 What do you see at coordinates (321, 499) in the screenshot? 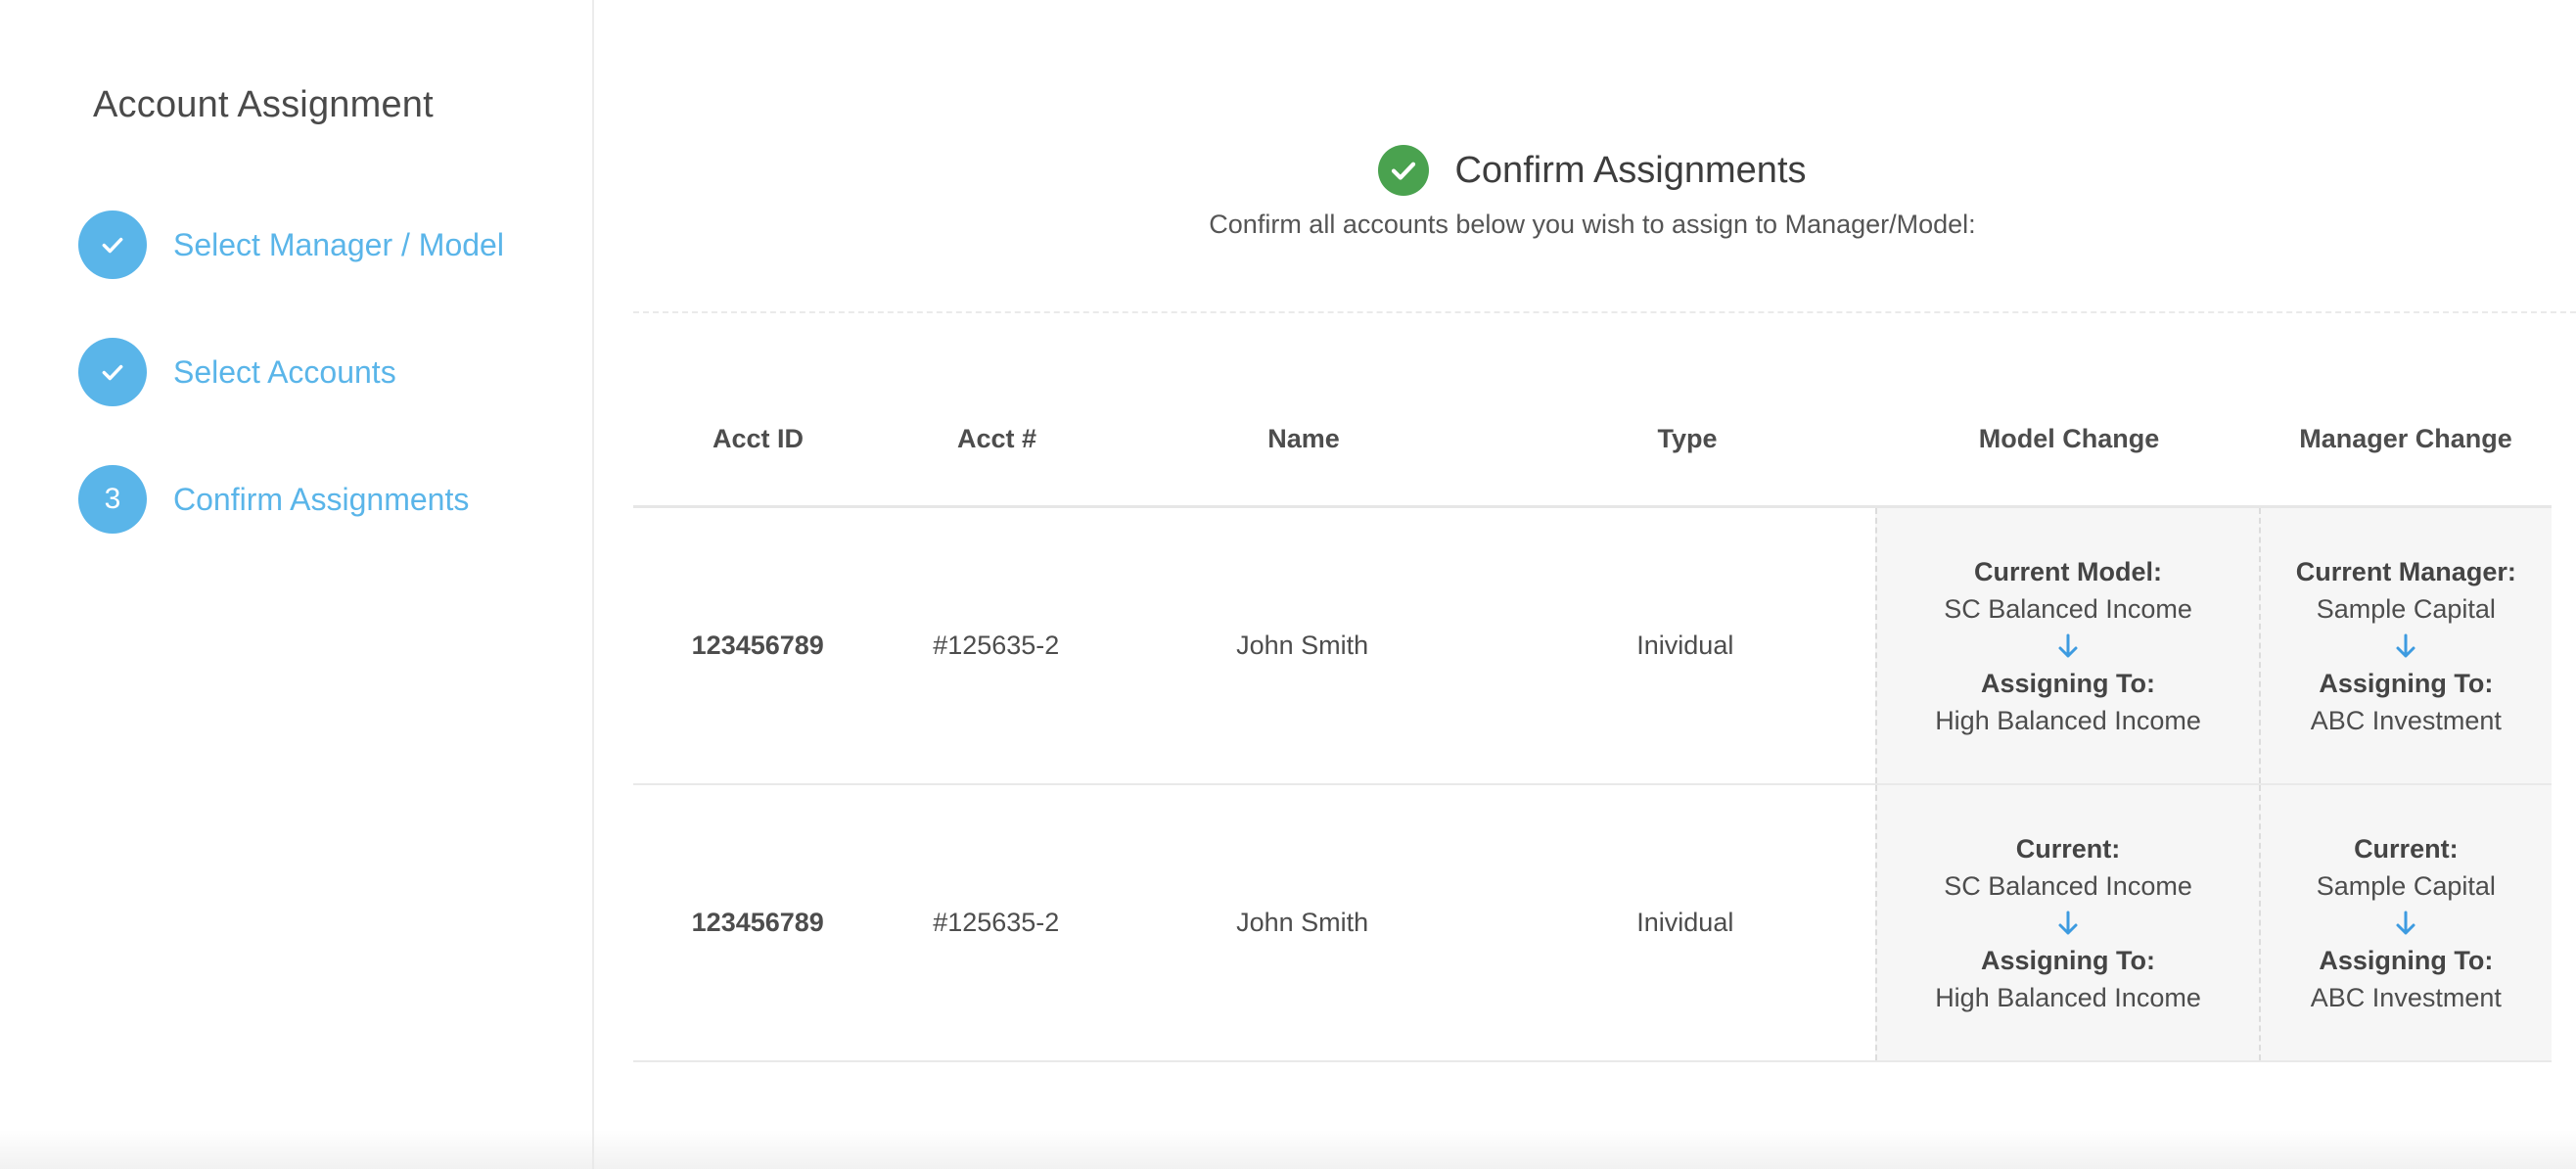
I see `step-label: Confirm Assignments` at bounding box center [321, 499].